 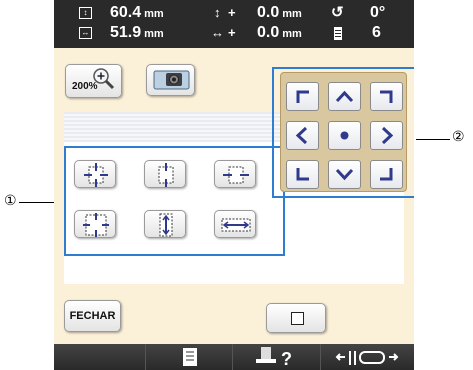 I want to click on corner-up-right-icon, so click(x=386, y=96).